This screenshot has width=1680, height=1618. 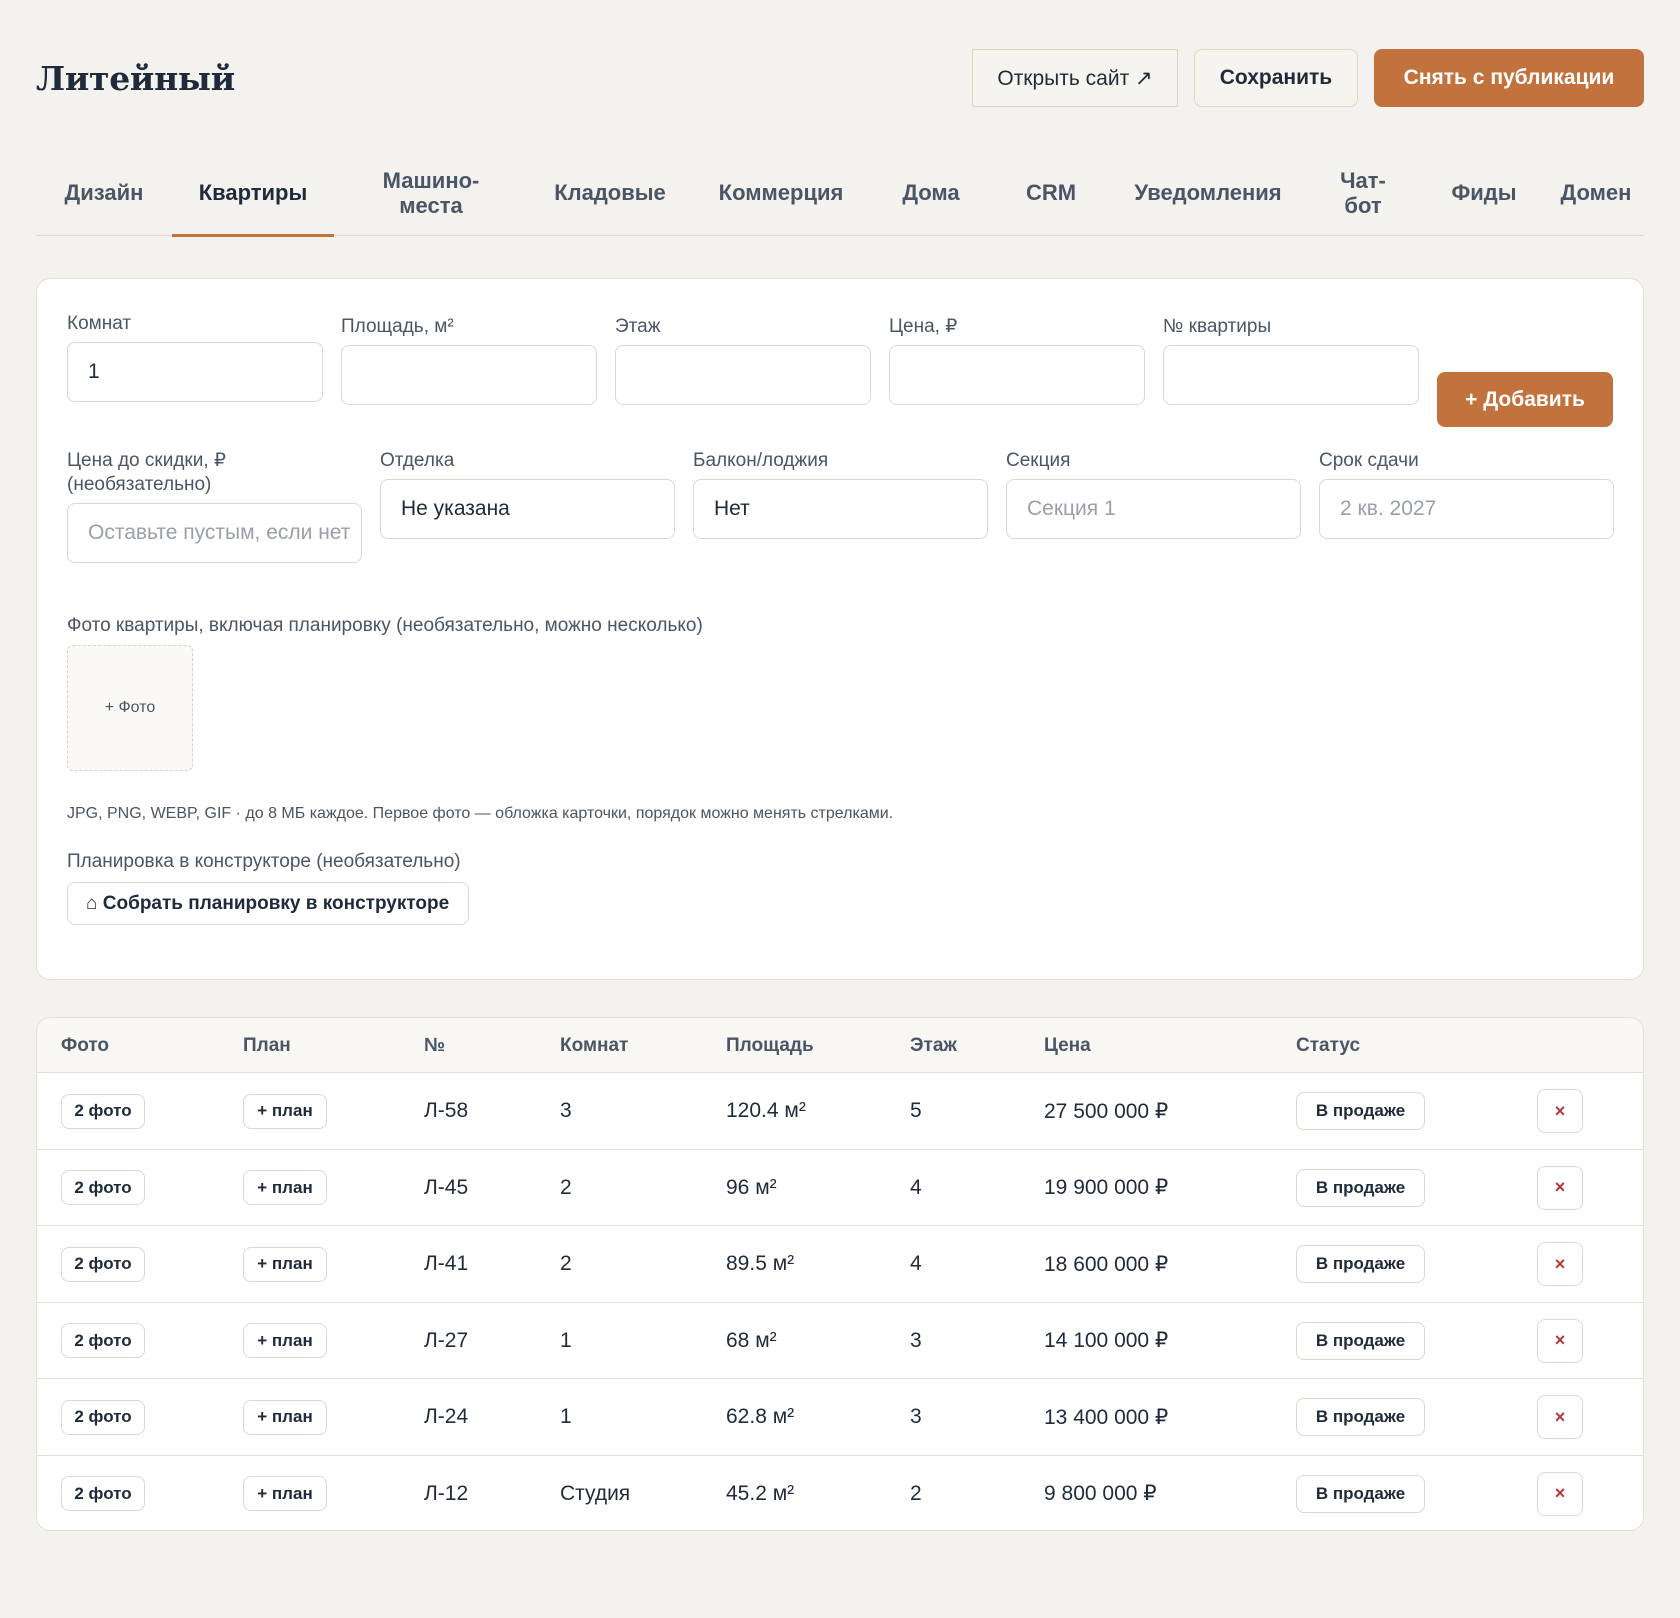 What do you see at coordinates (566, 1187) in the screenshot?
I see `cell-rooms: 2` at bounding box center [566, 1187].